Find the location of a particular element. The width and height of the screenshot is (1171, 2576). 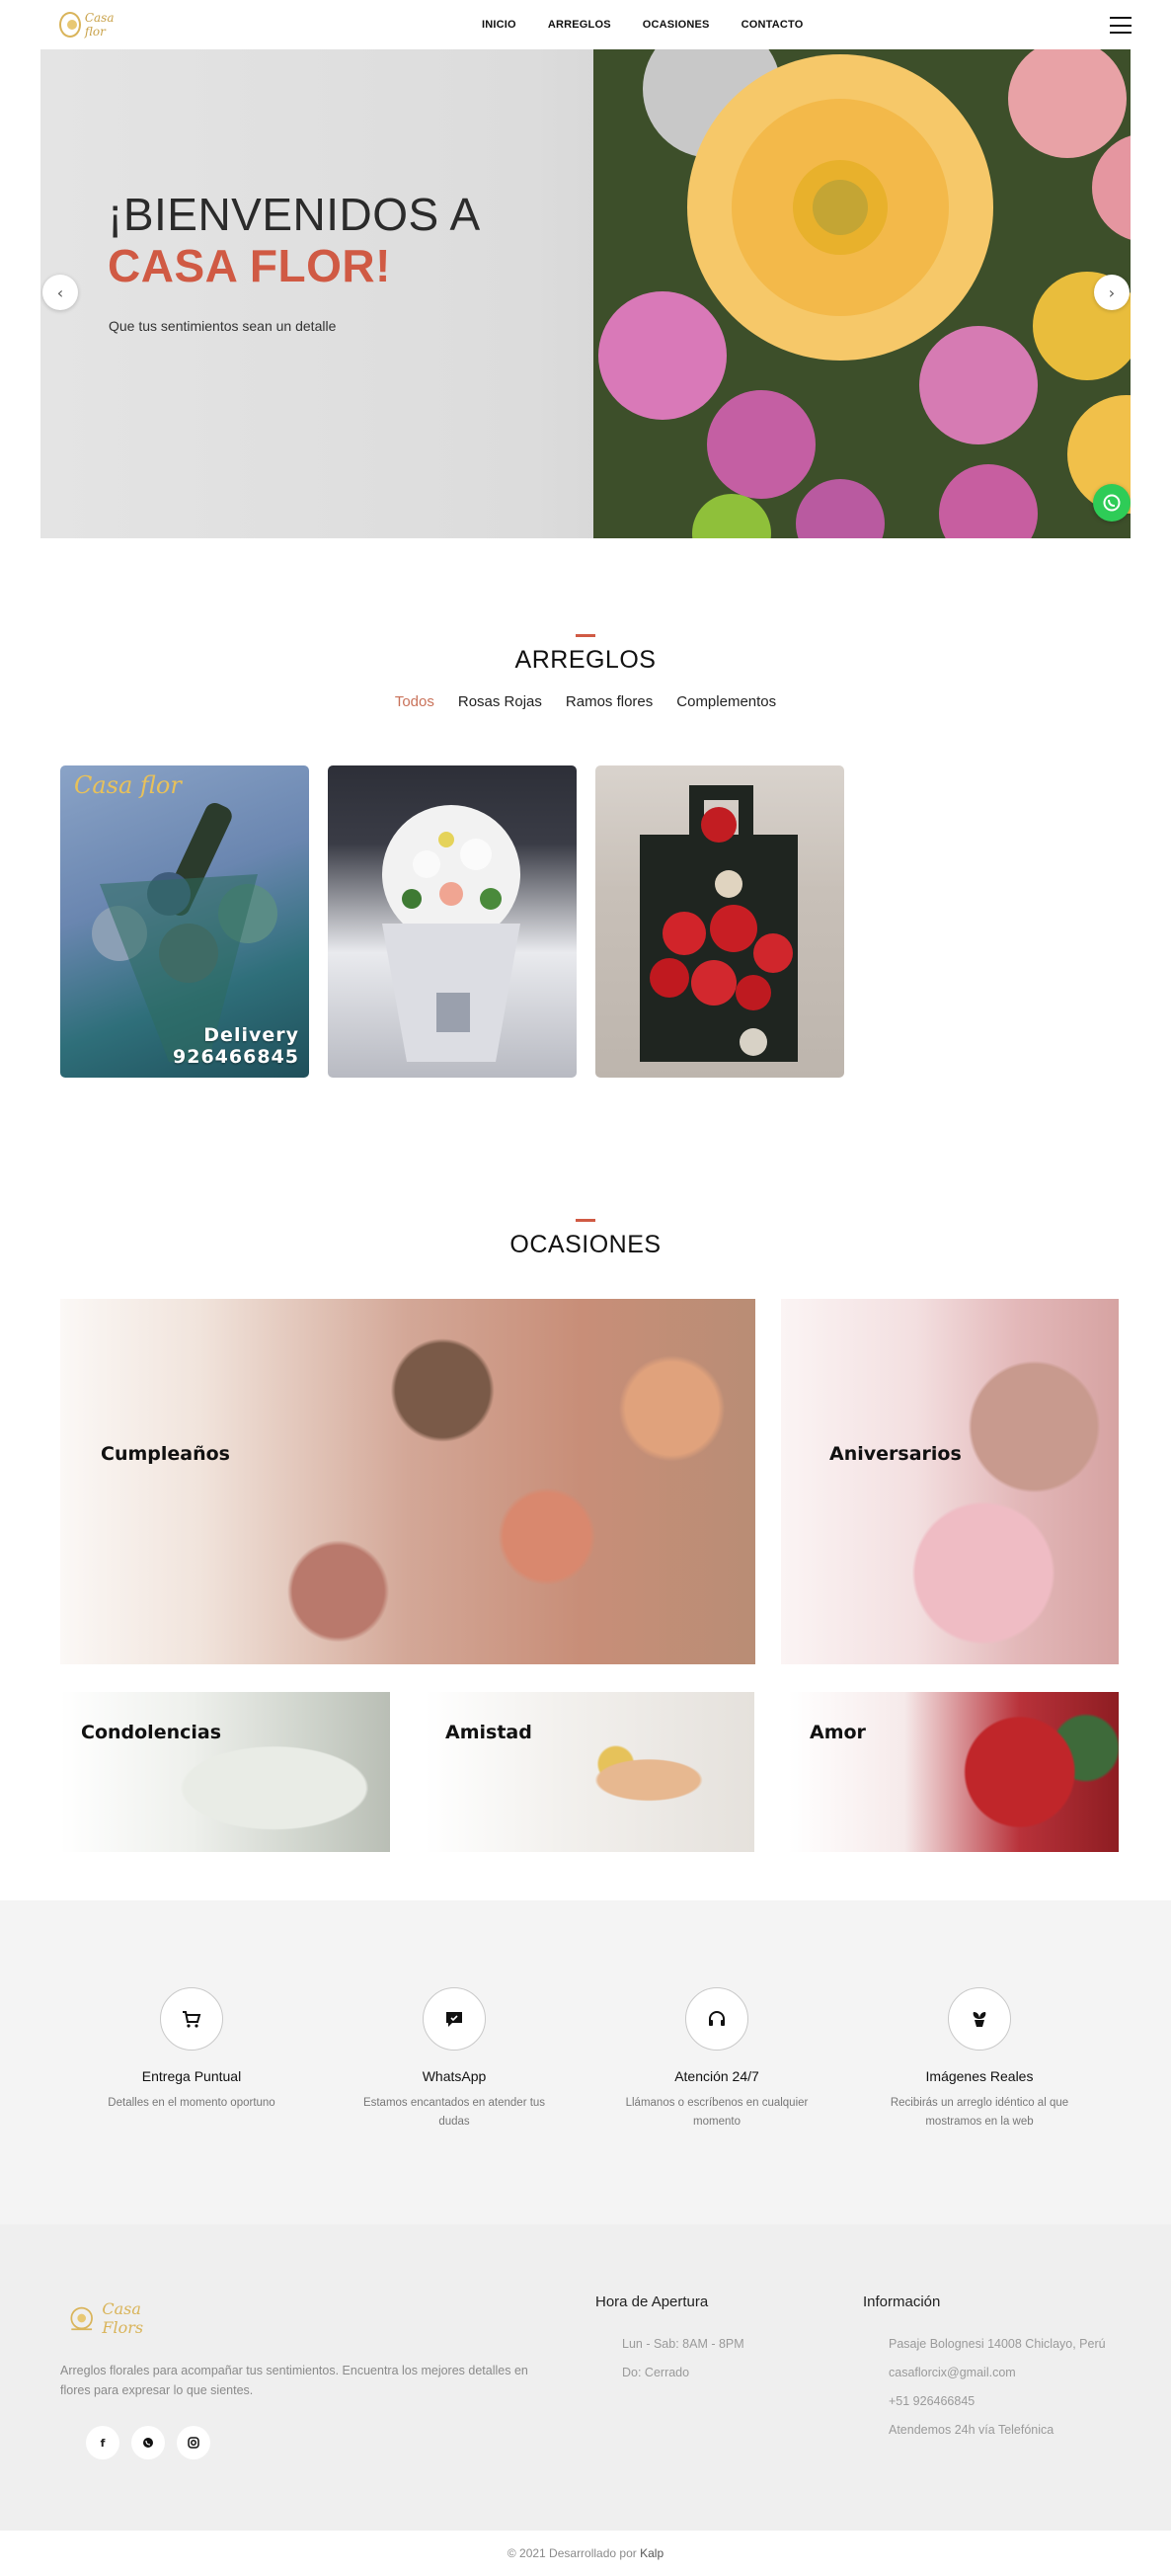

arreglos-title: ARREGLOS is located at coordinates (585, 660).